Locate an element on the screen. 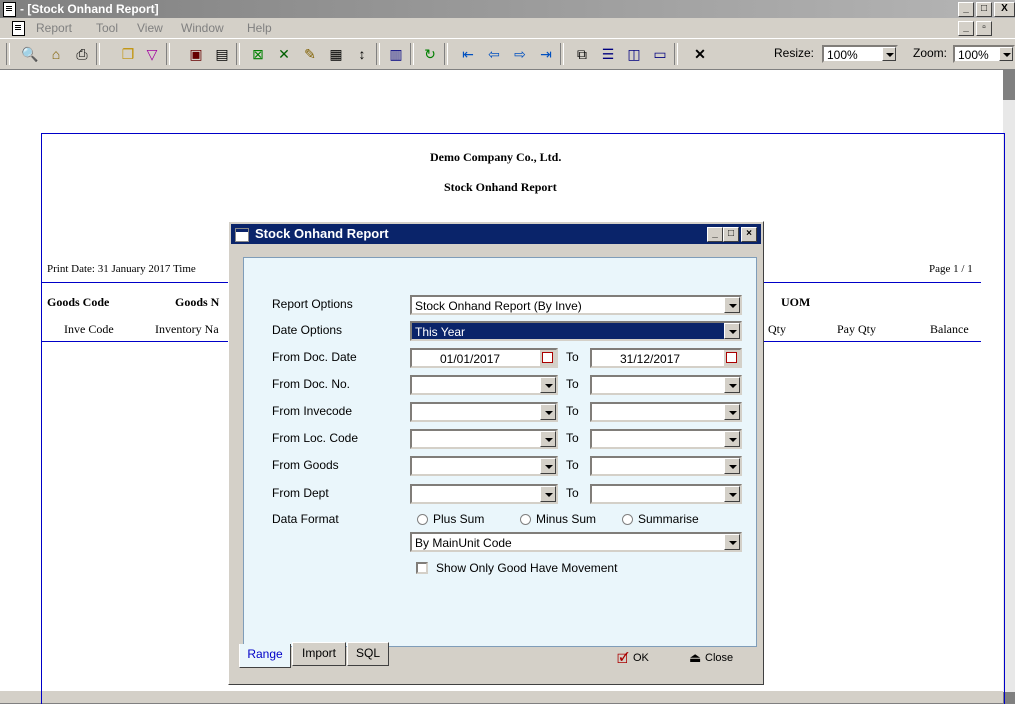 The width and height of the screenshot is (1015, 704). export-xls-icon: ✕ is located at coordinates (284, 54).